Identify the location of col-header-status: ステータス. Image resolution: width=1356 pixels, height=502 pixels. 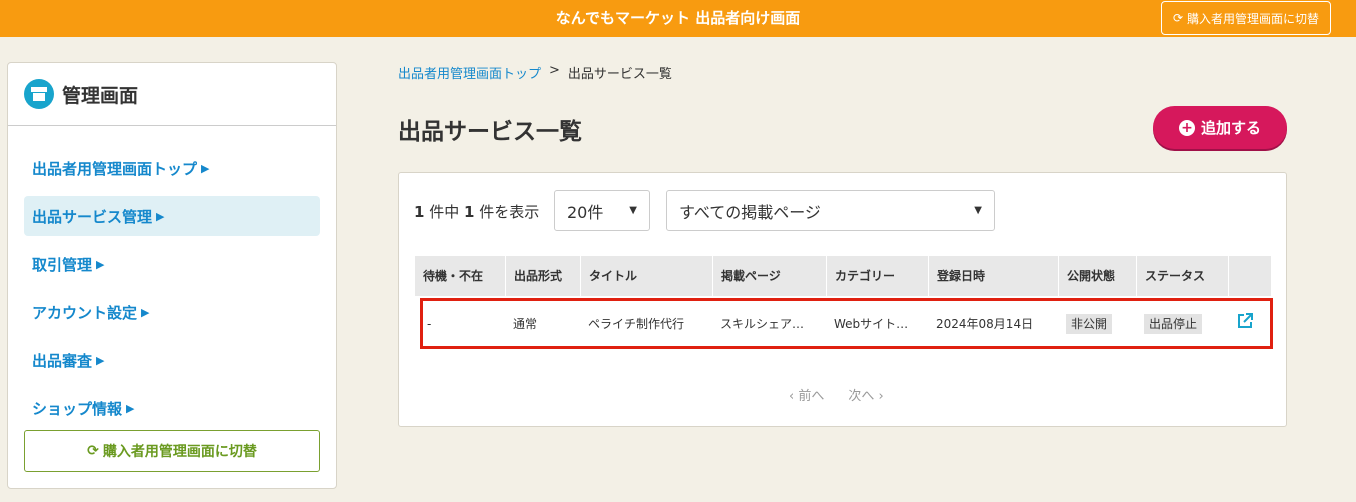
(1183, 276).